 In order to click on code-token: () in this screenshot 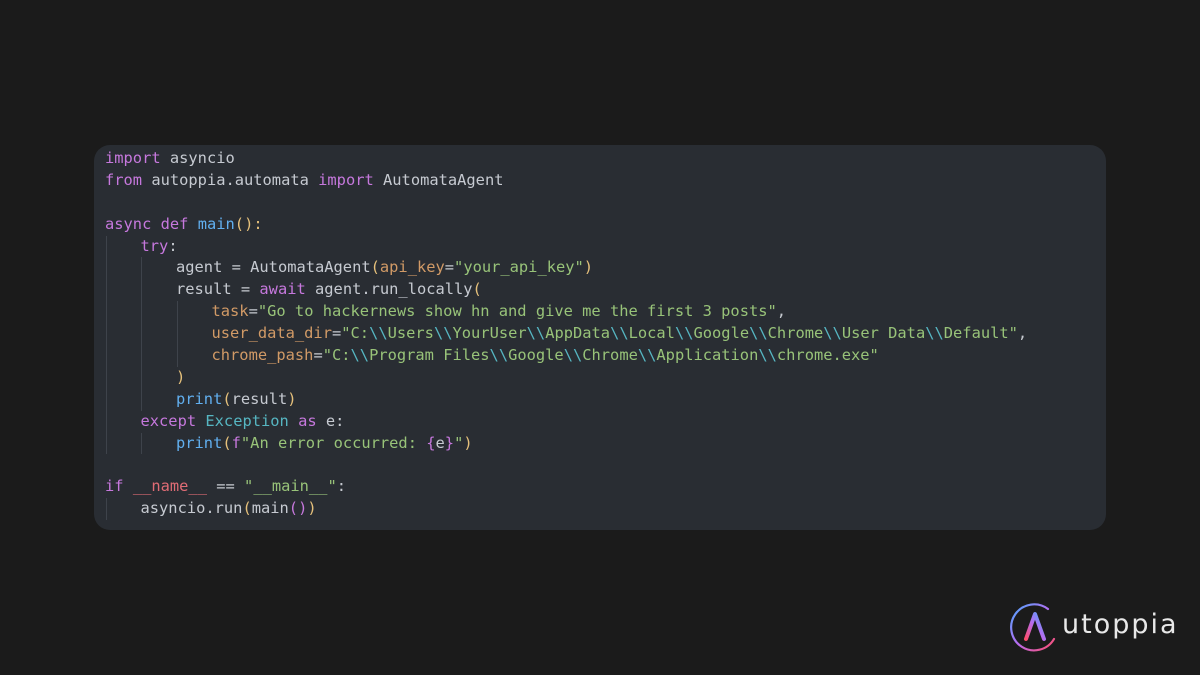, I will do `click(298, 508)`.